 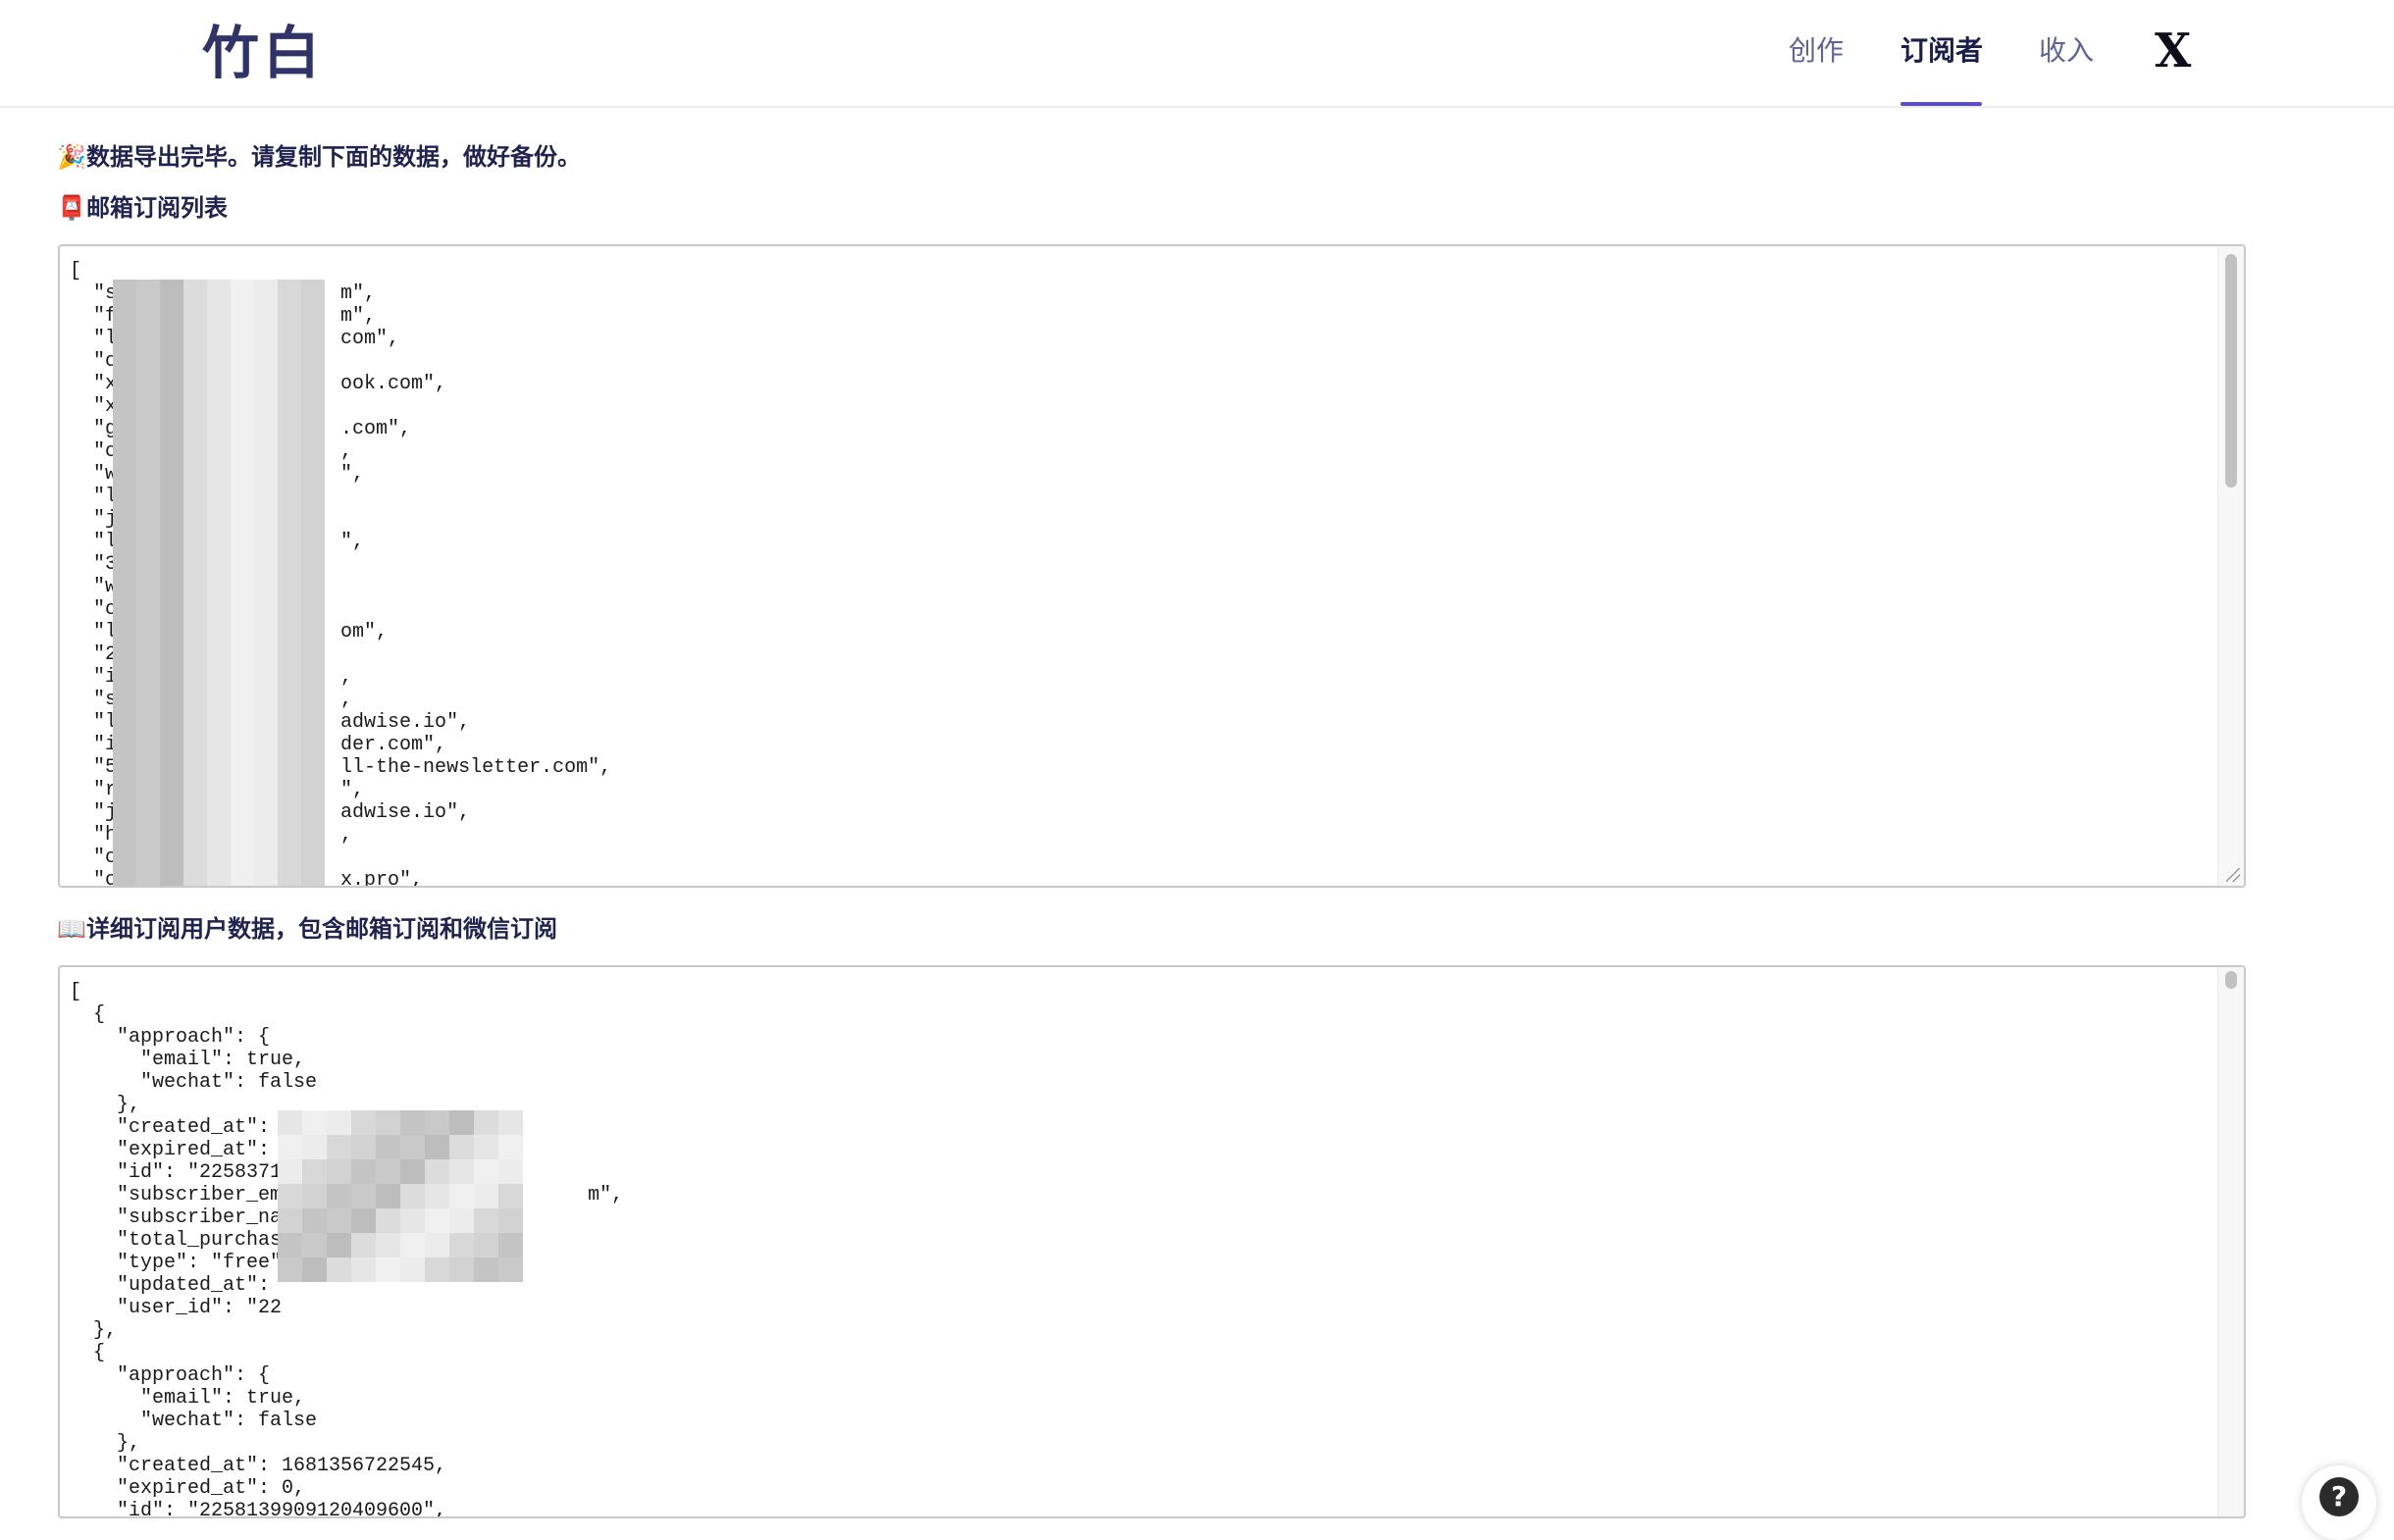 I want to click on export-success-message: 🎉数据导出完毕。请复制下面的数据，做好备份。, so click(x=319, y=157).